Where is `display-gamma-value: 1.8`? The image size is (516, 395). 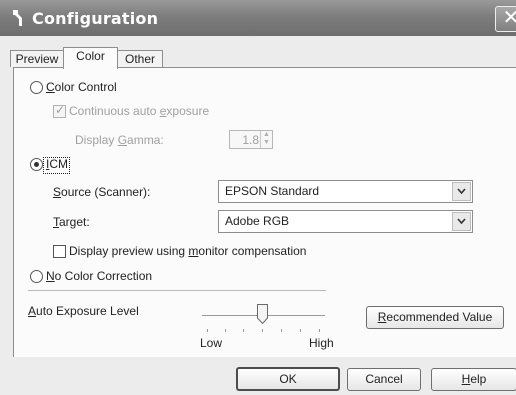
display-gamma-value: 1.8 is located at coordinates (250, 140).